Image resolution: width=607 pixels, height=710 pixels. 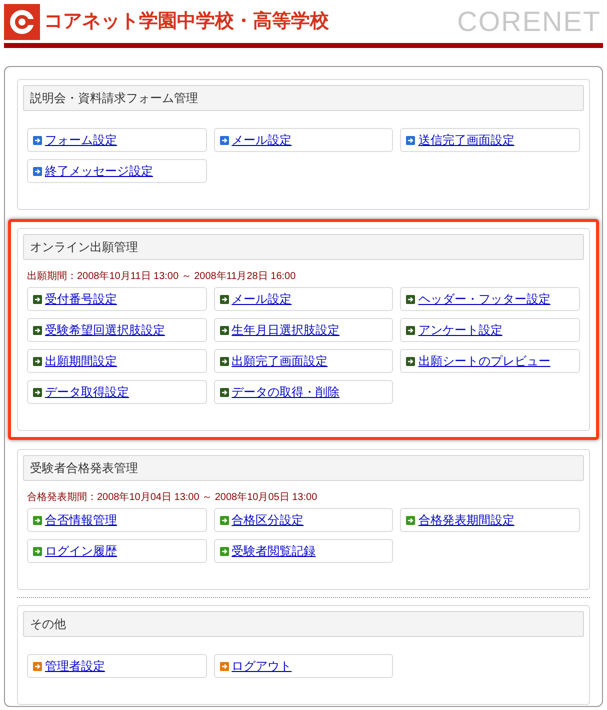 I want to click on settings-link: 合格区分設定, so click(x=268, y=520).